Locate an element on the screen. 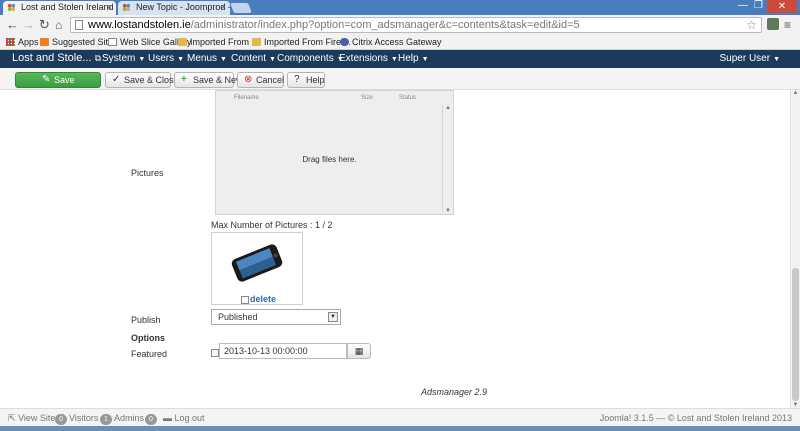 Image resolution: width=800 pixels, height=431 pixels. minus-icon: ▬ is located at coordinates (167, 418).